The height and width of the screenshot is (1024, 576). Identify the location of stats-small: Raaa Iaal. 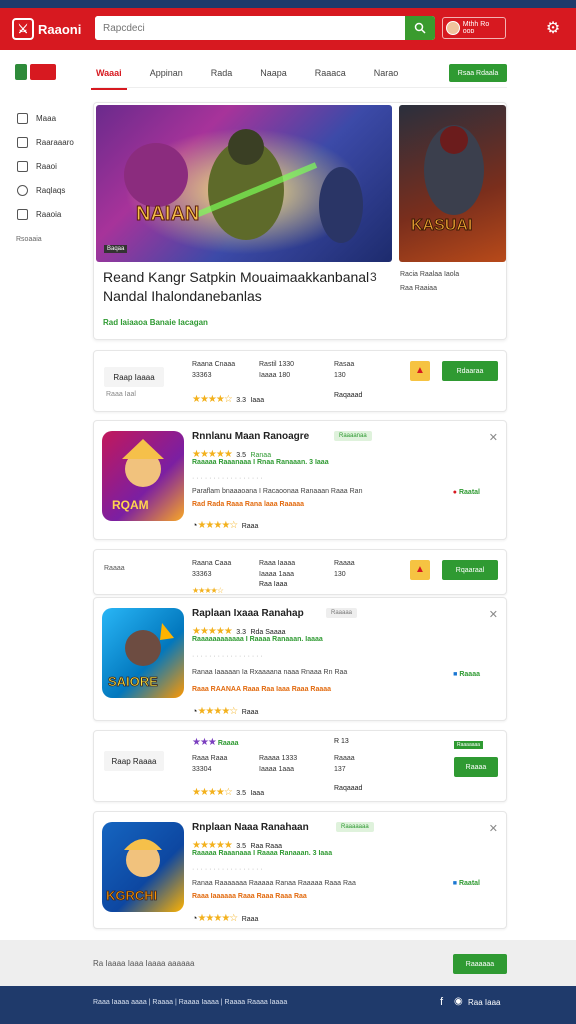
(121, 394).